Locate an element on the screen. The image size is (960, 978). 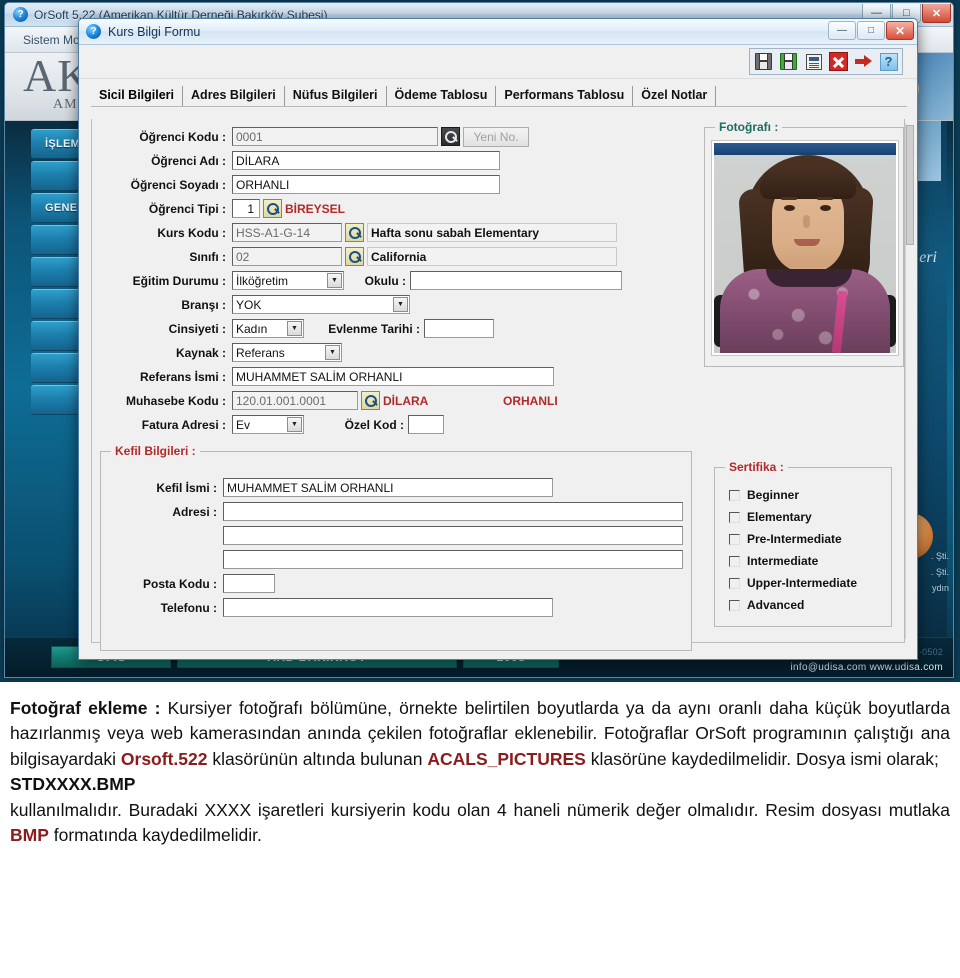
input-sinifi: 02 is located at coordinates (287, 256).